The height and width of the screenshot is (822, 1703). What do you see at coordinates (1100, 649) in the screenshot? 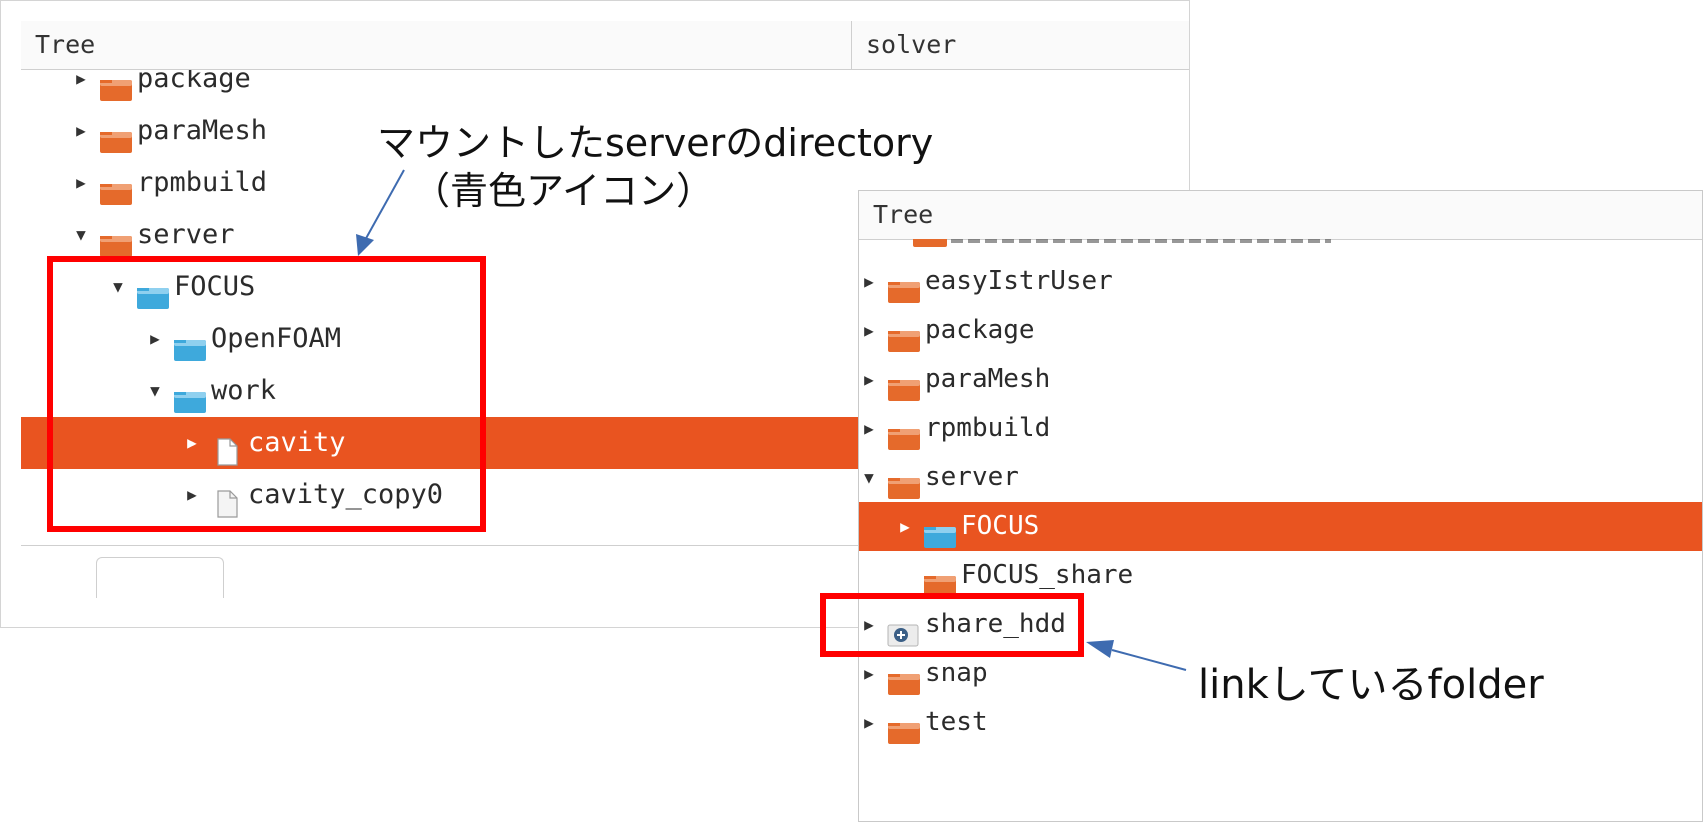
I see `arrowhead-link` at bounding box center [1100, 649].